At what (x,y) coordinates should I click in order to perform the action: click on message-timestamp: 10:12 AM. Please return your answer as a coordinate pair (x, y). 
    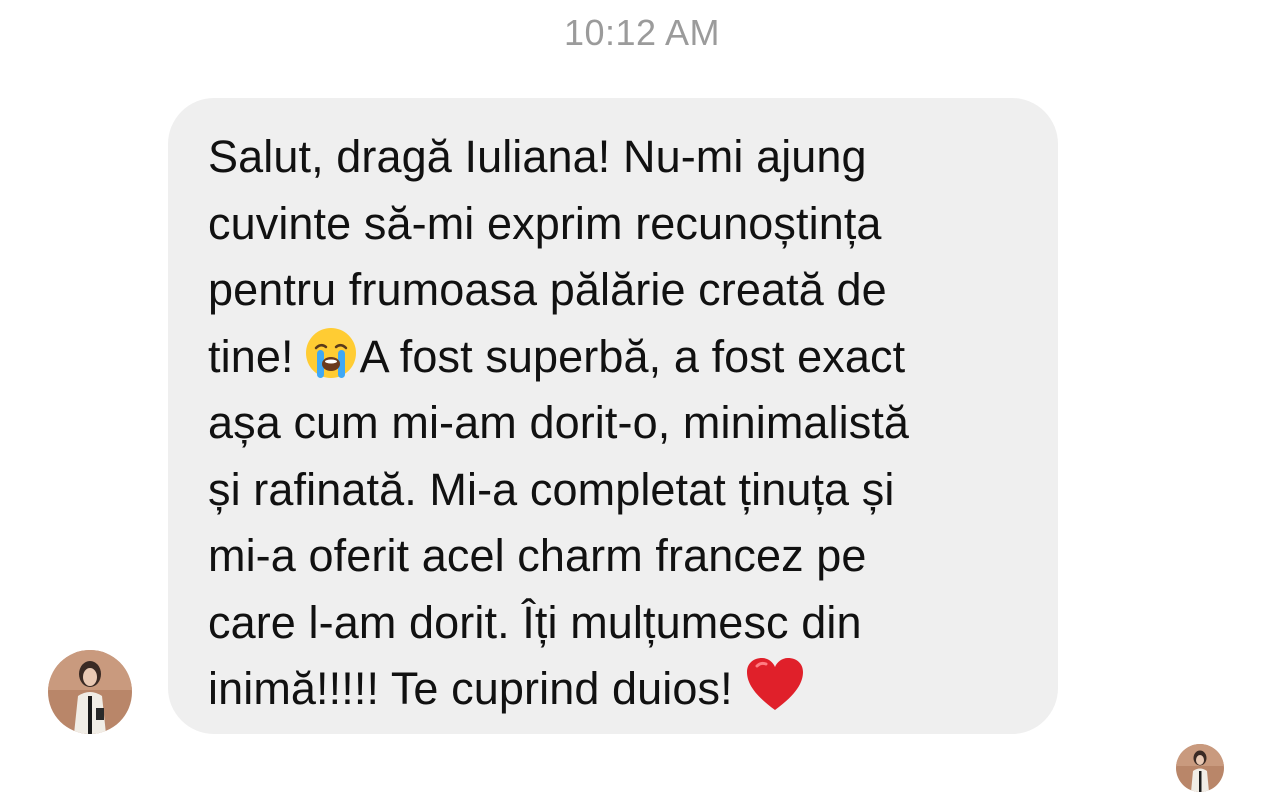
    Looking at the image, I should click on (642, 32).